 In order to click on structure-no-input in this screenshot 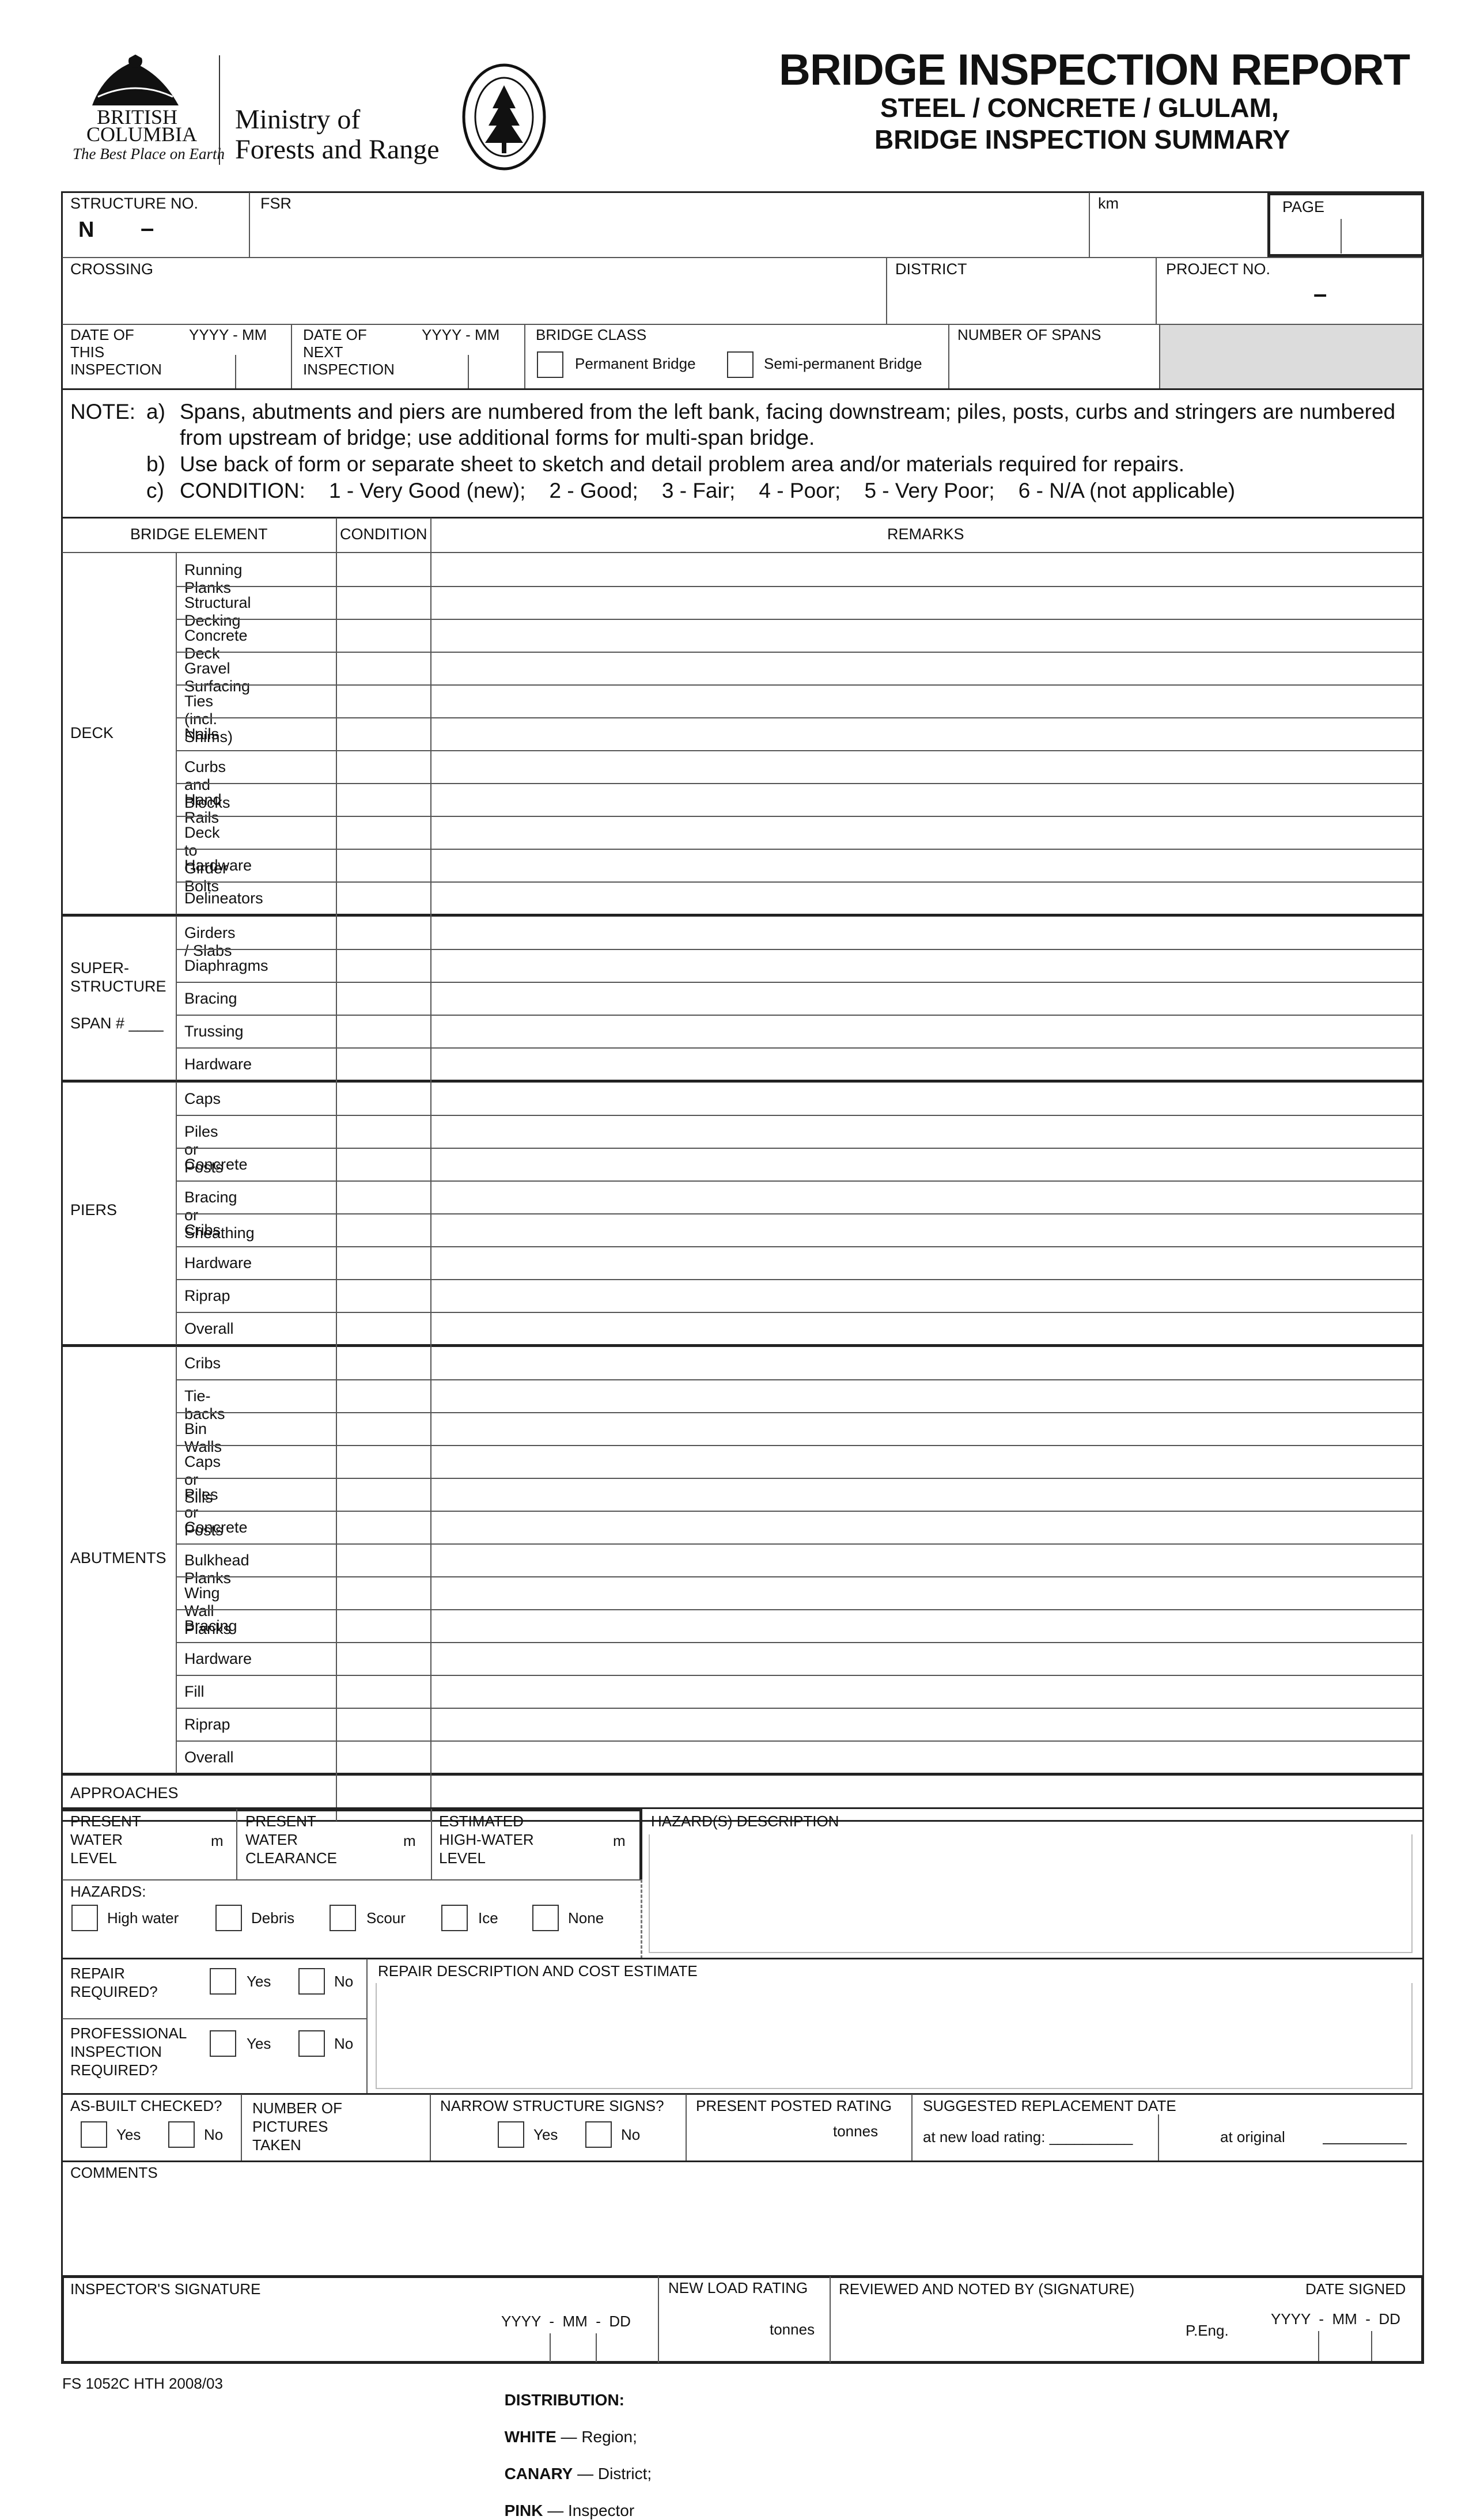, I will do `click(155, 235)`.